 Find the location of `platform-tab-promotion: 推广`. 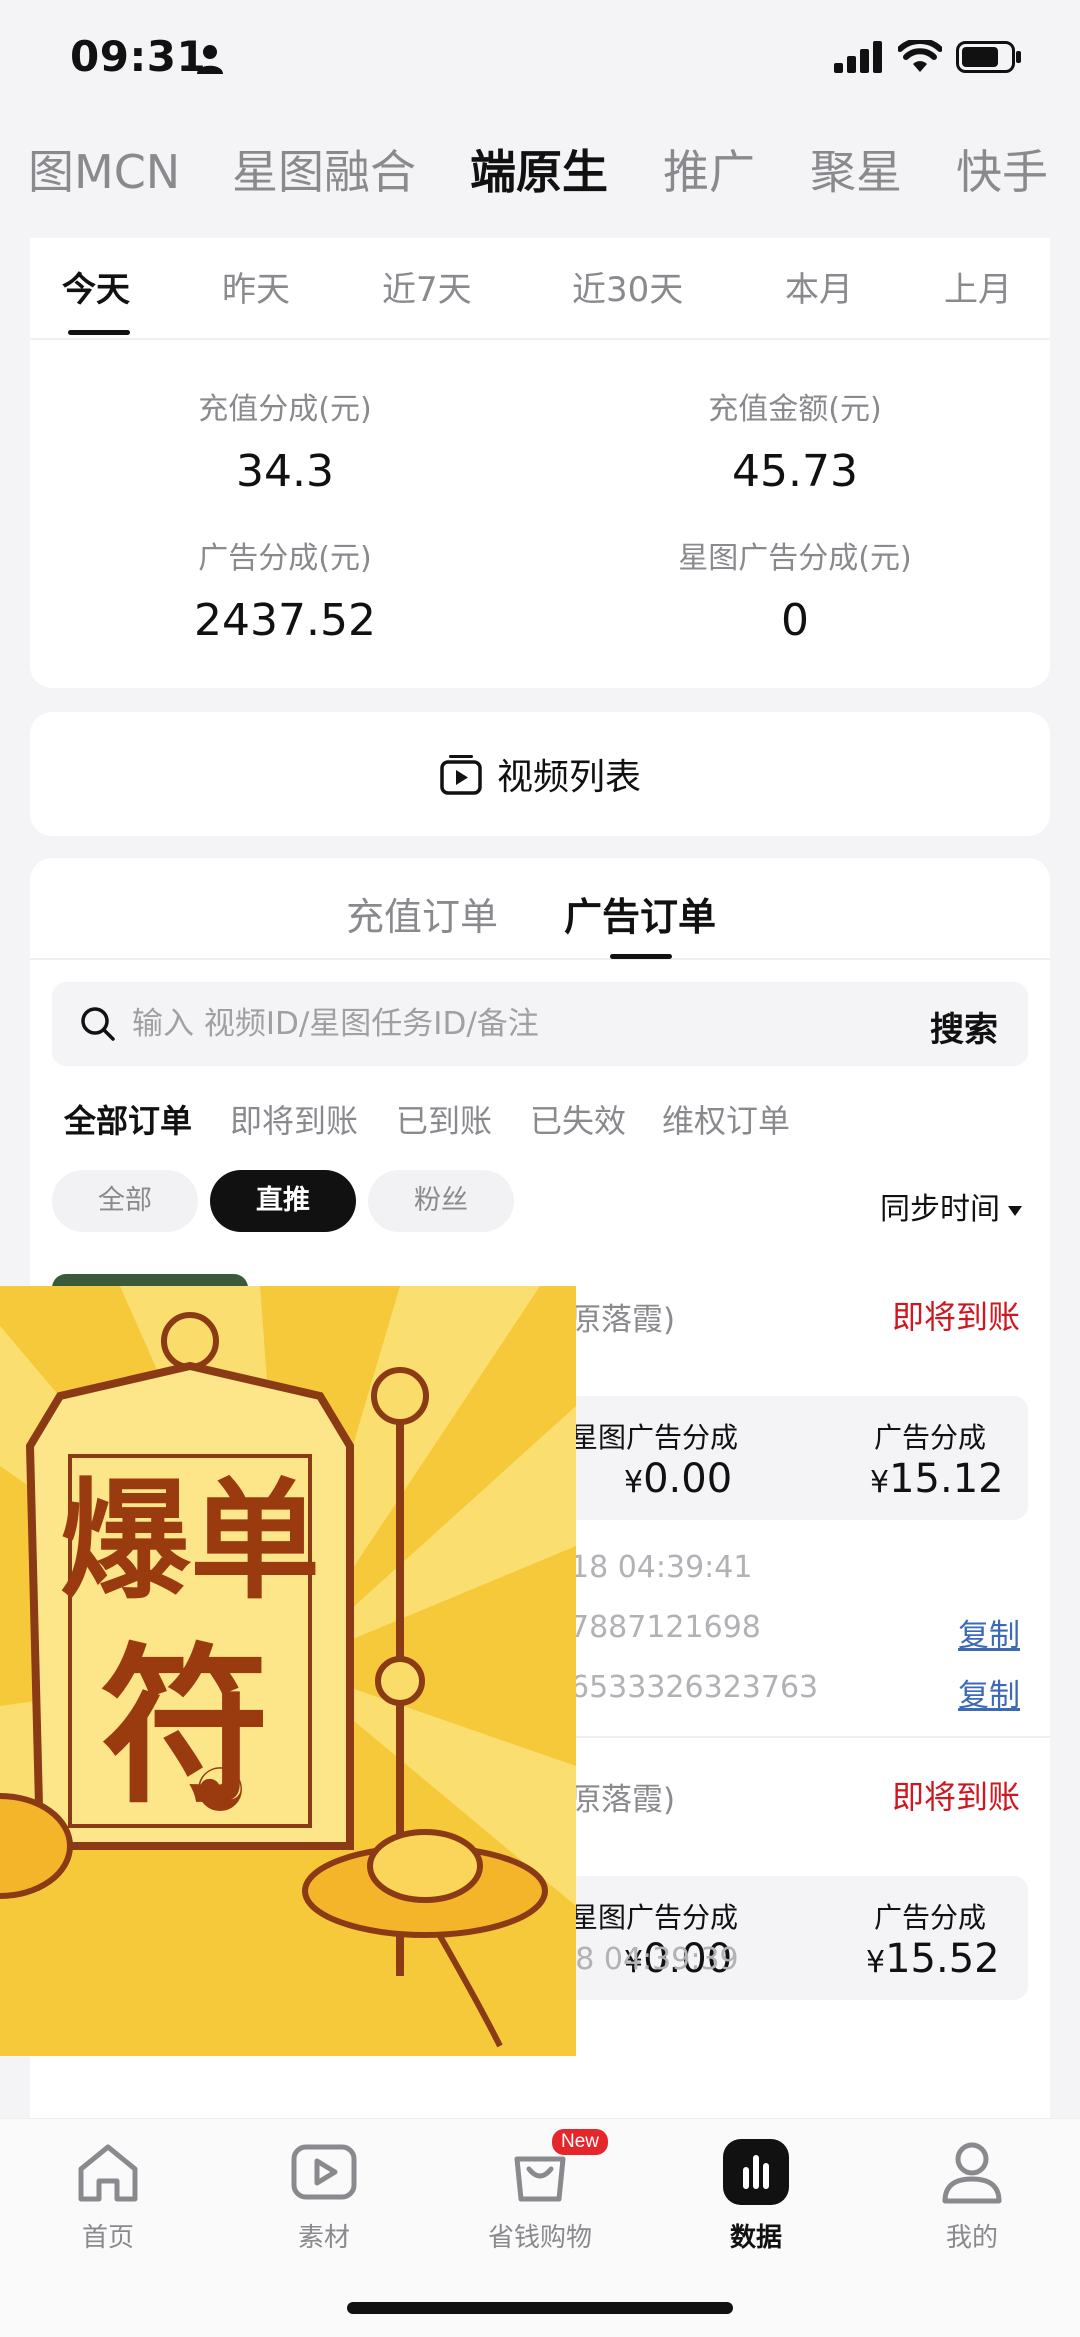

platform-tab-promotion: 推广 is located at coordinates (709, 169).